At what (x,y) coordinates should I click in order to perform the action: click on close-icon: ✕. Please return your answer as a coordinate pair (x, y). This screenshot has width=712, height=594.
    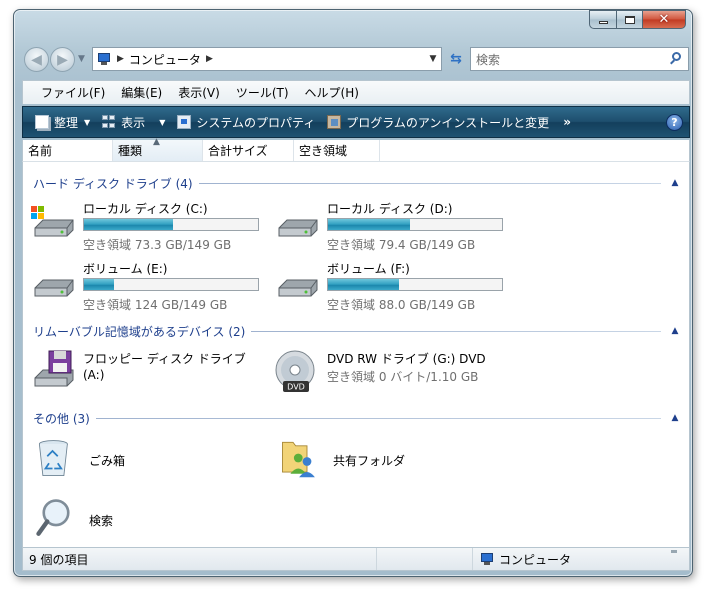
    Looking at the image, I should click on (664, 19).